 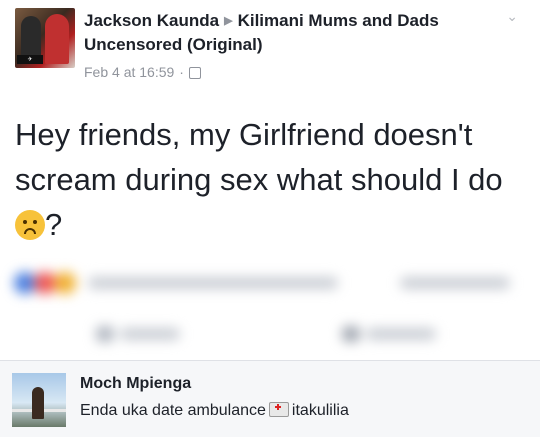 I want to click on sad-face-emoji-icon, so click(x=30, y=225).